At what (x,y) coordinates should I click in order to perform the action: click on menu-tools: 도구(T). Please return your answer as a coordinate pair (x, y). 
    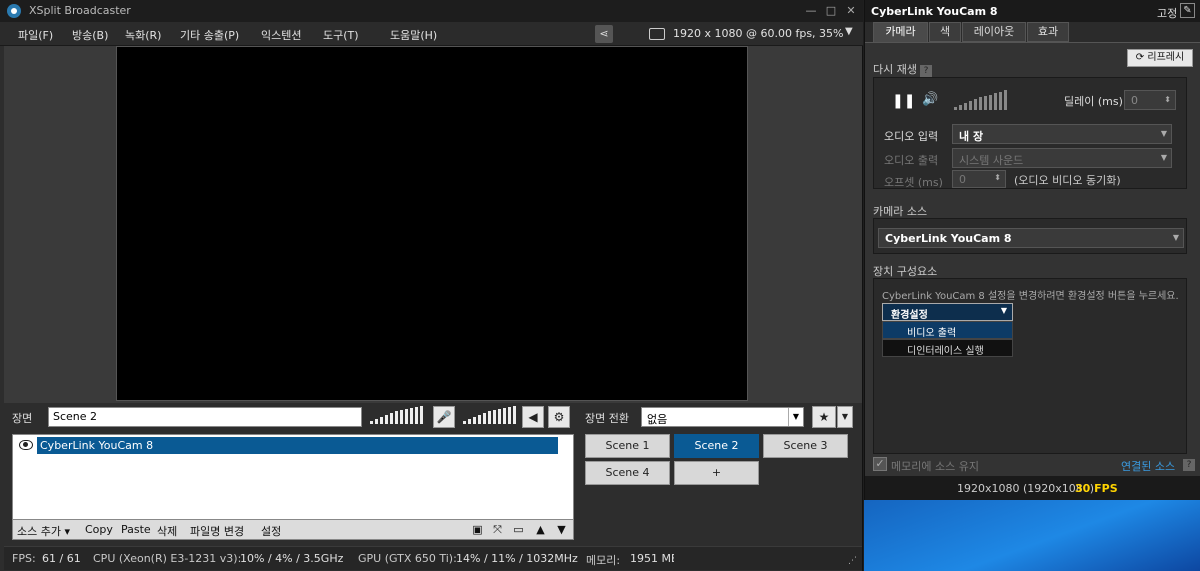
    Looking at the image, I should click on (341, 35).